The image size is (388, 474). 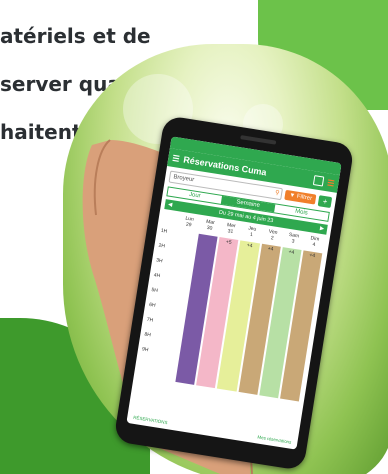 What do you see at coordinates (274, 439) in the screenshot?
I see `footer-my-reservations-link: Mes réservations` at bounding box center [274, 439].